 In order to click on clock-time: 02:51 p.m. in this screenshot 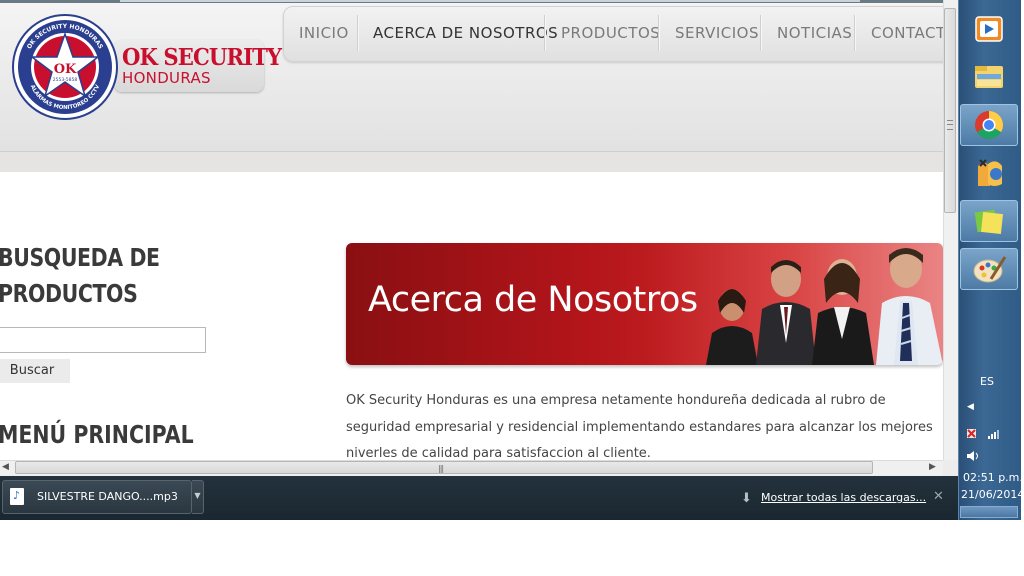, I will do `click(993, 477)`.